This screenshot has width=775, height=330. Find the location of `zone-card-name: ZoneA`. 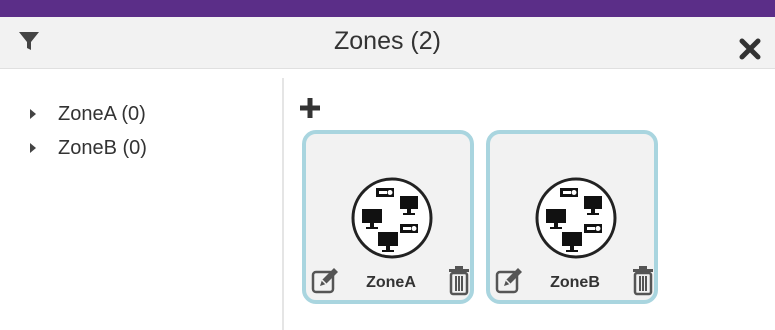

zone-card-name: ZoneA is located at coordinates (391, 282).